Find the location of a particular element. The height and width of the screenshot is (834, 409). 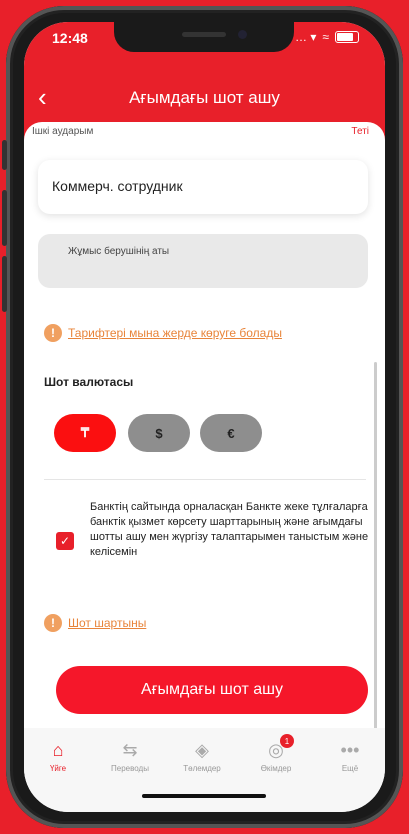

employer-name-placeholder: Жұмыс берушінің аты is located at coordinates (119, 251).